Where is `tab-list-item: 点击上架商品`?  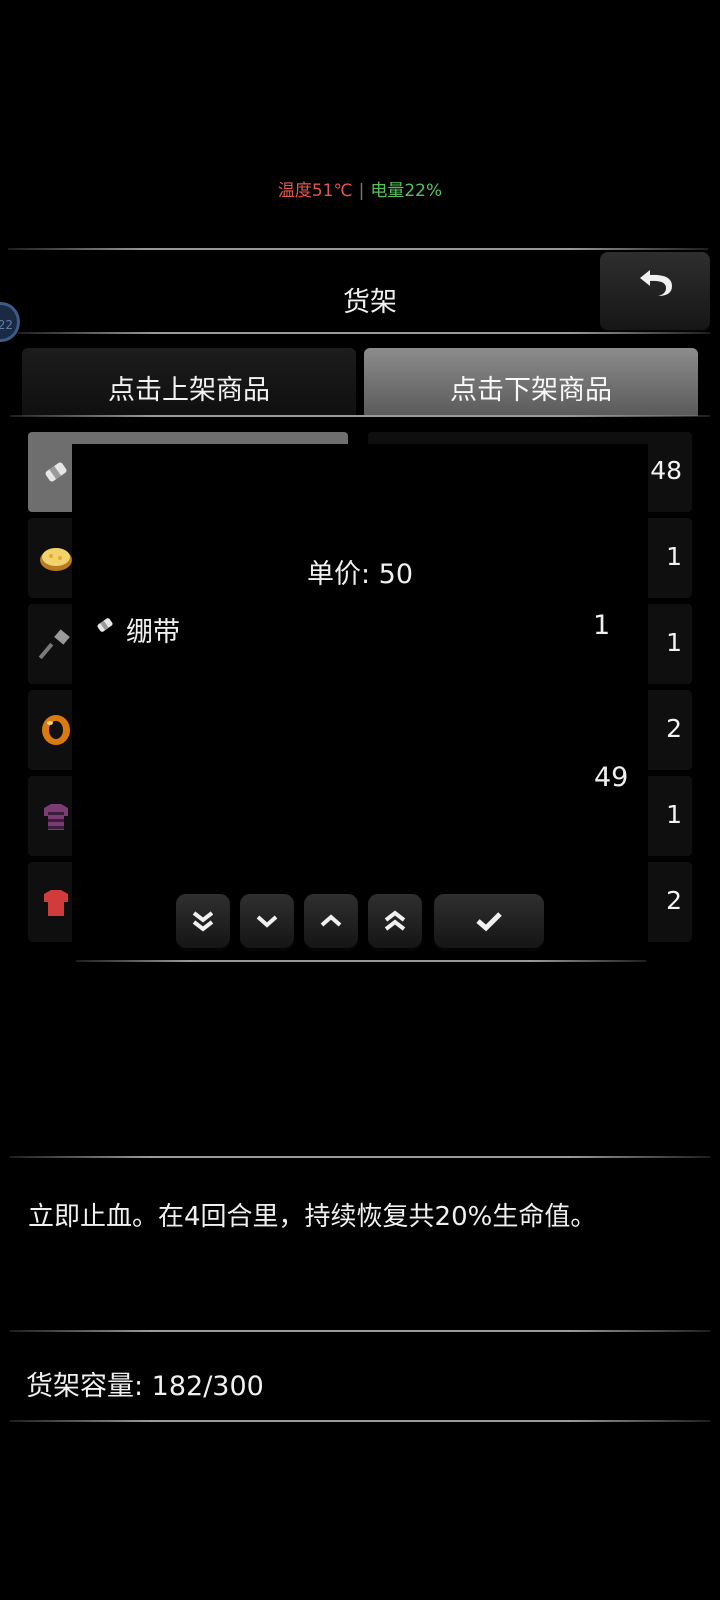 tab-list-item: 点击上架商品 is located at coordinates (189, 382).